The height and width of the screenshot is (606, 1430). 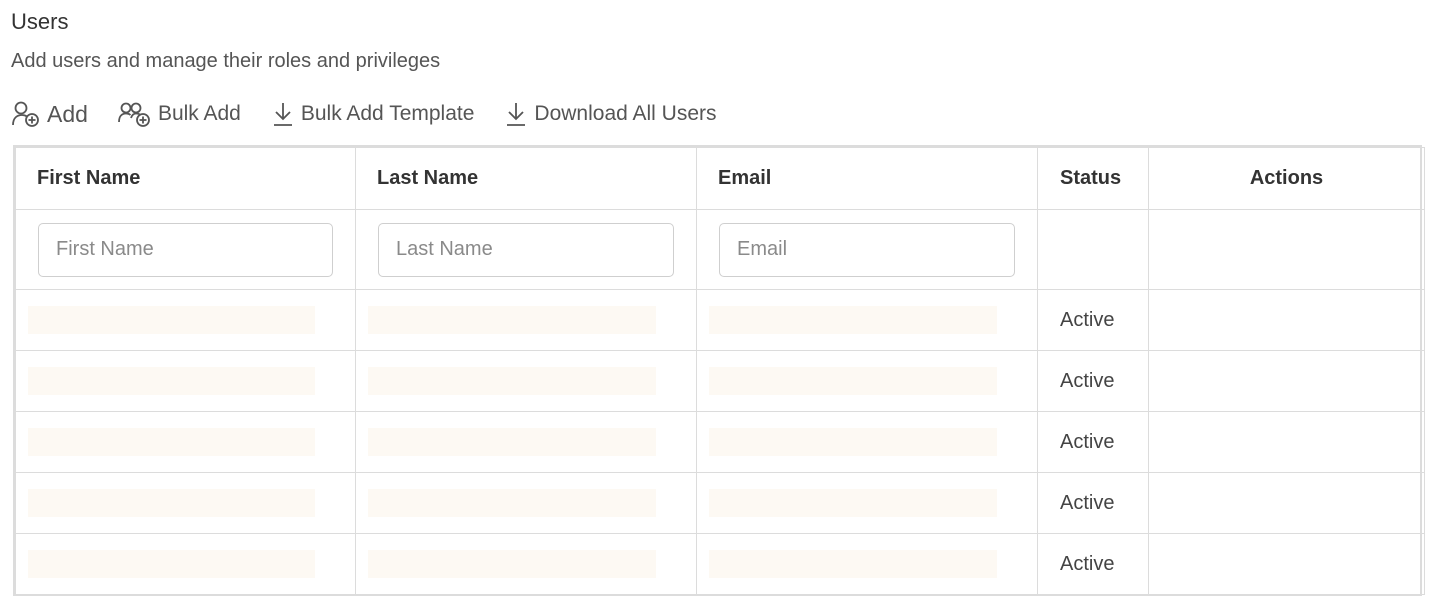 What do you see at coordinates (67, 113) in the screenshot?
I see `add-user-label: Add` at bounding box center [67, 113].